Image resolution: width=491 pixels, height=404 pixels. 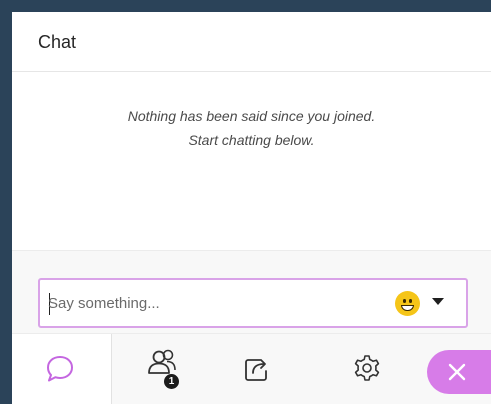 I want to click on window-top-edge, so click(x=251, y=6).